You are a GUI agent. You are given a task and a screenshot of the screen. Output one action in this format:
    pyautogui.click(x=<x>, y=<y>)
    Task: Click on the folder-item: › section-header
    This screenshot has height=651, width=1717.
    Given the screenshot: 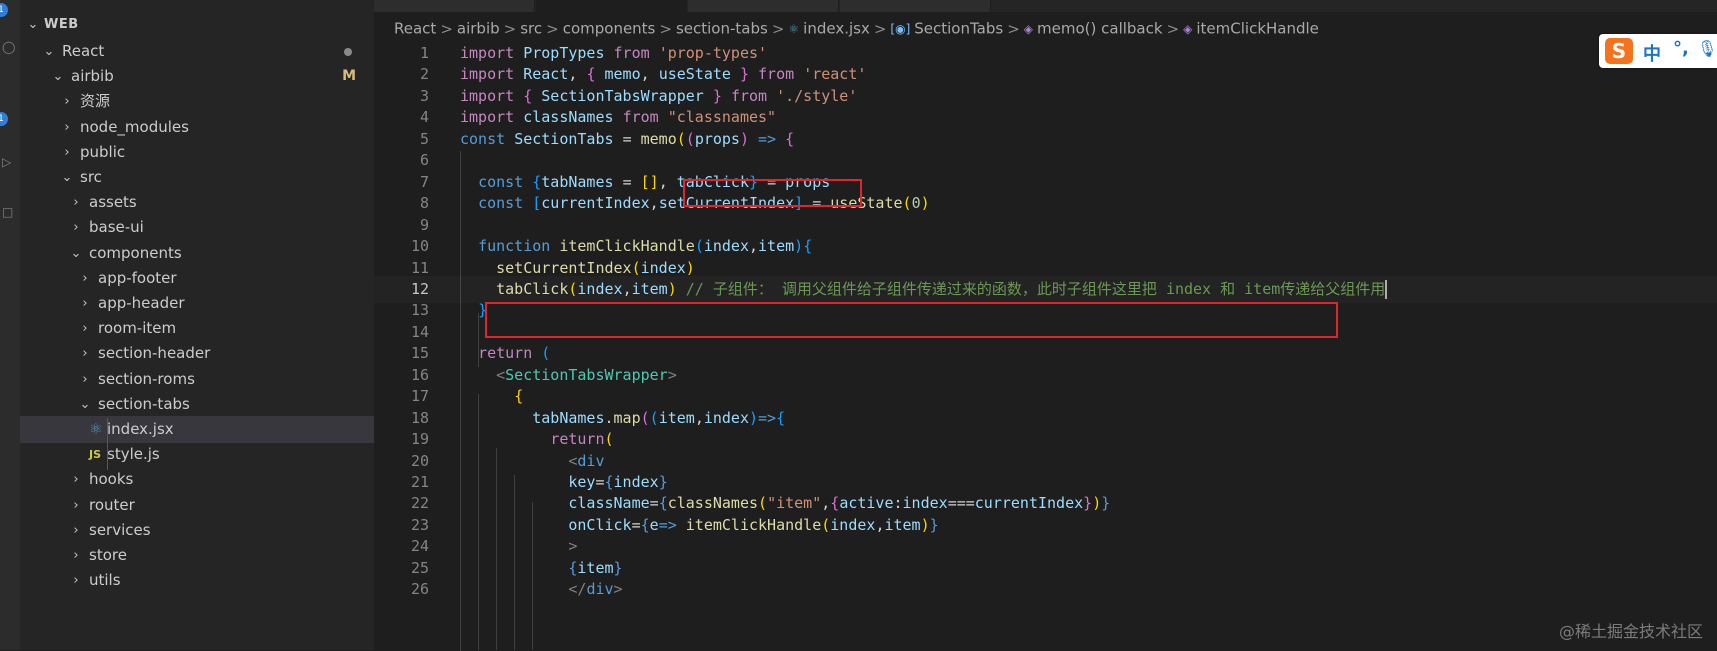 What is the action you would take?
    pyautogui.click(x=197, y=353)
    